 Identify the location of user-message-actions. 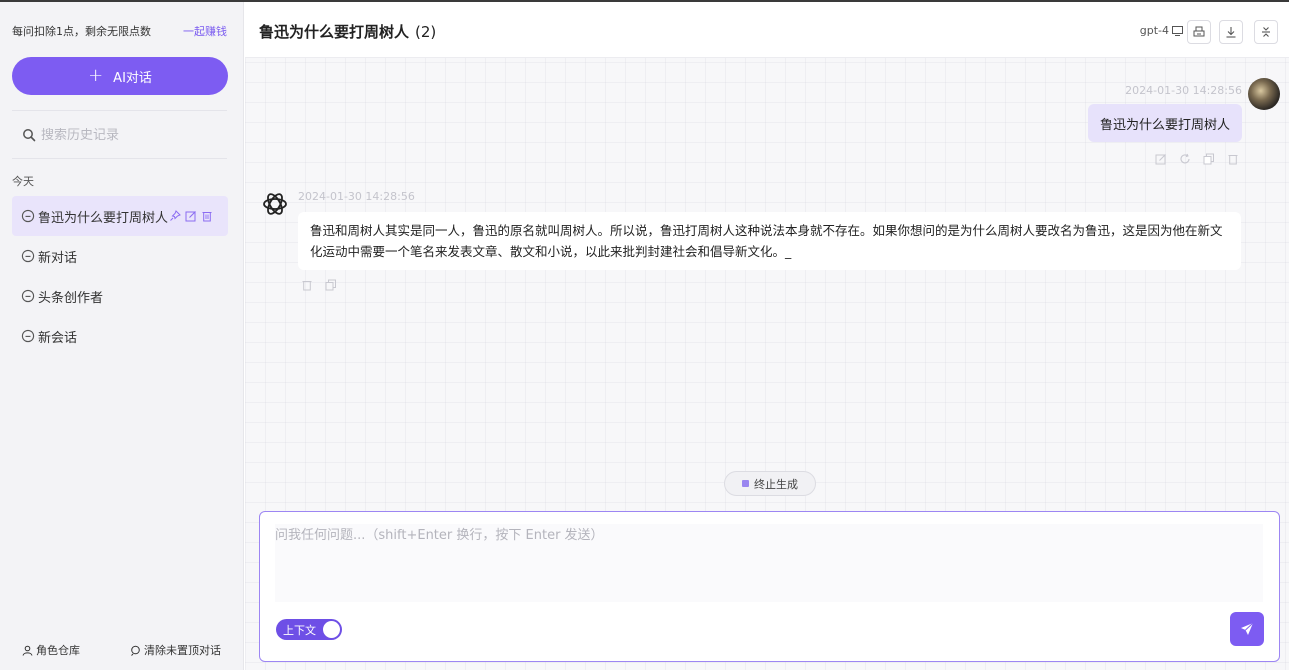
(1197, 159).